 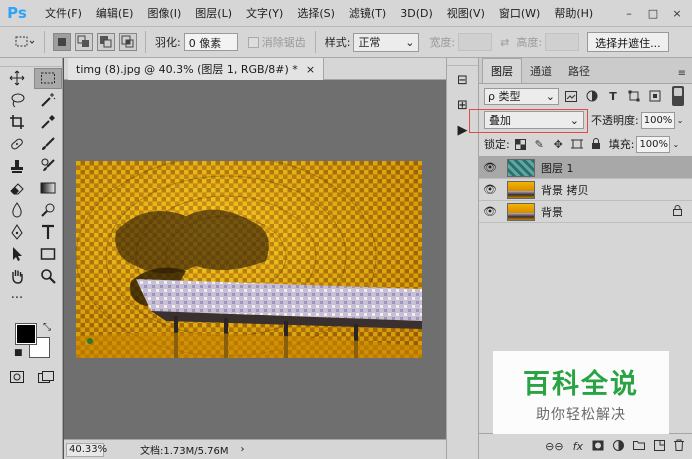 I want to click on hand-tool, so click(x=17, y=276).